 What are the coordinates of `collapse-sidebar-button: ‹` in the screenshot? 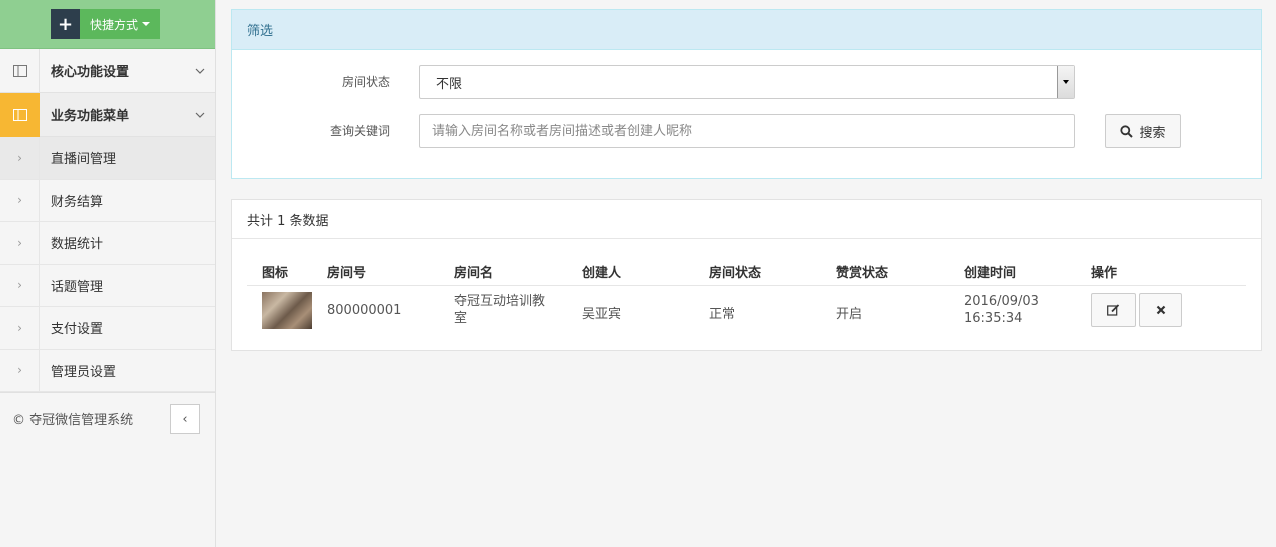 It's located at (185, 419).